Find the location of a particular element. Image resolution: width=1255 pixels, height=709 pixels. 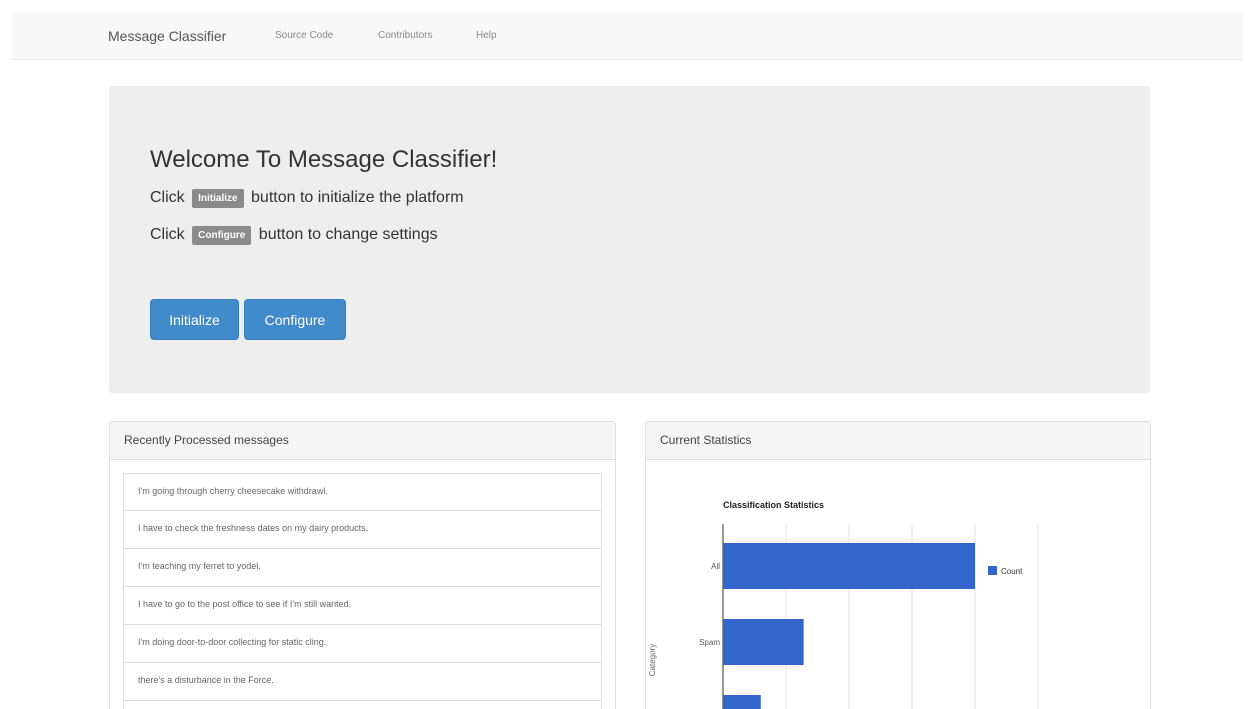

navbar-brand: Message Classifier is located at coordinates (167, 36).